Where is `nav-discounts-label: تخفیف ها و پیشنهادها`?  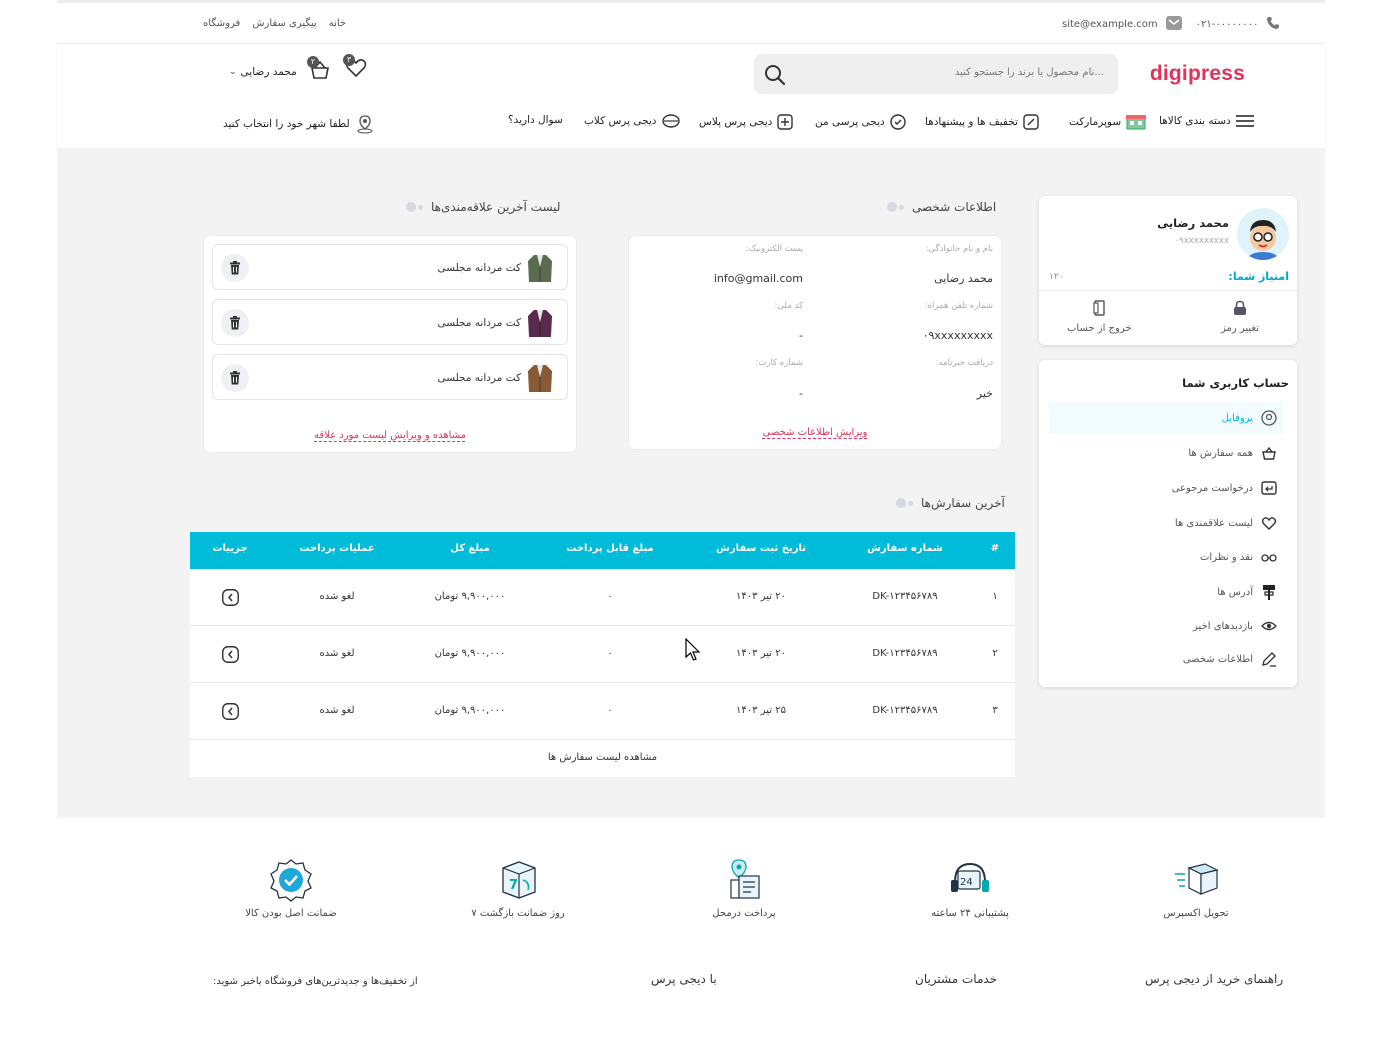 nav-discounts-label: تخفیف ها و پیشنهادها is located at coordinates (971, 122).